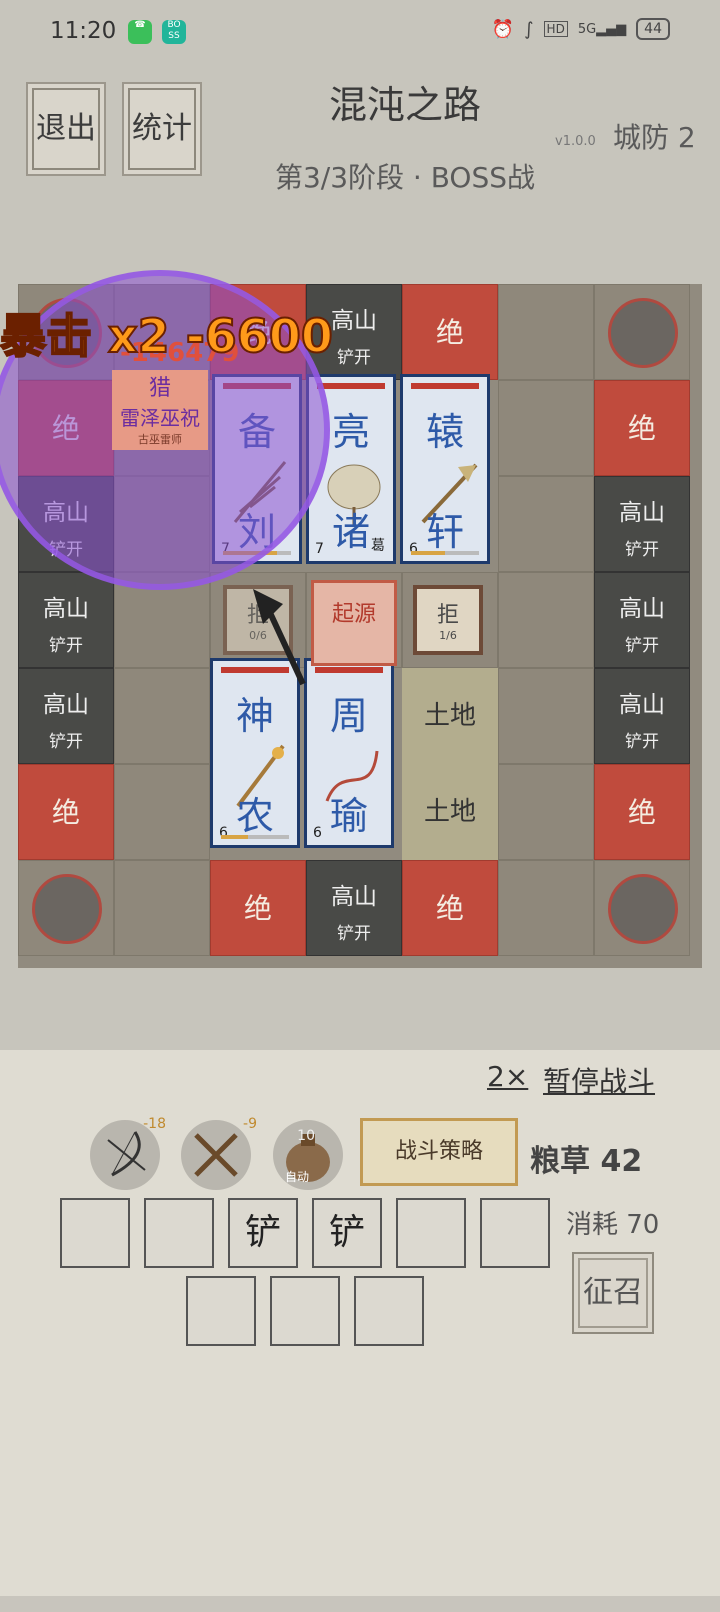 Image resolution: width=720 pixels, height=1612 pixels. I want to click on barrier-tile: 拒 1/6, so click(448, 620).